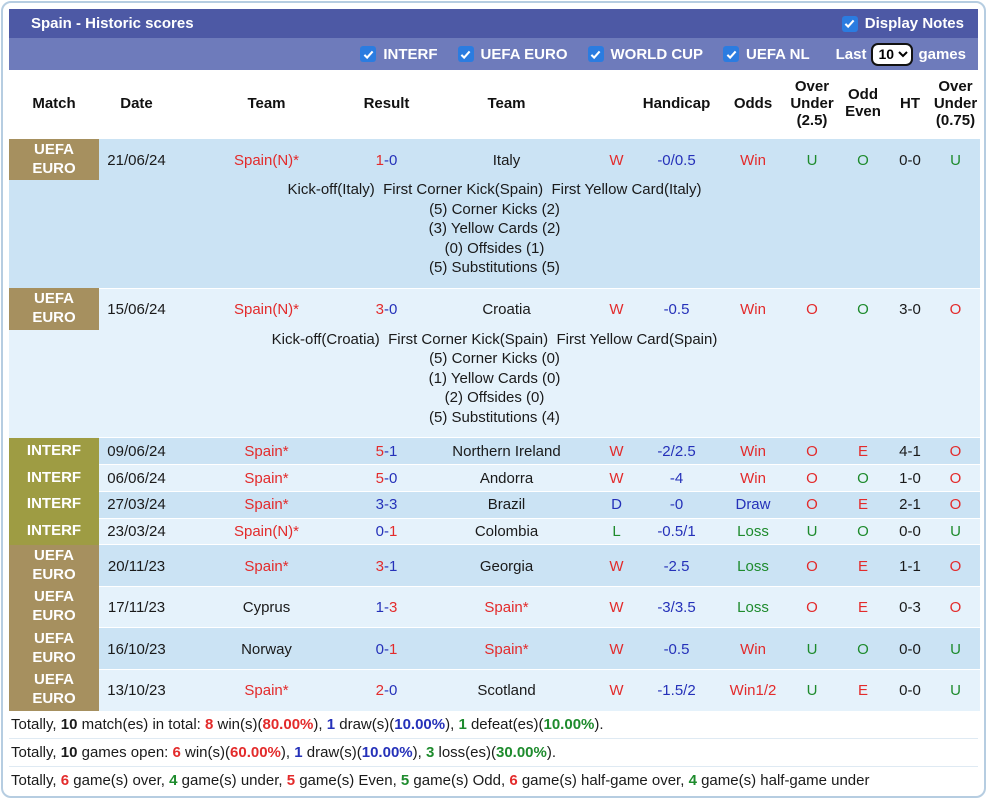  Describe the element at coordinates (36, 752) in the screenshot. I see `text-part: Totally,` at that location.